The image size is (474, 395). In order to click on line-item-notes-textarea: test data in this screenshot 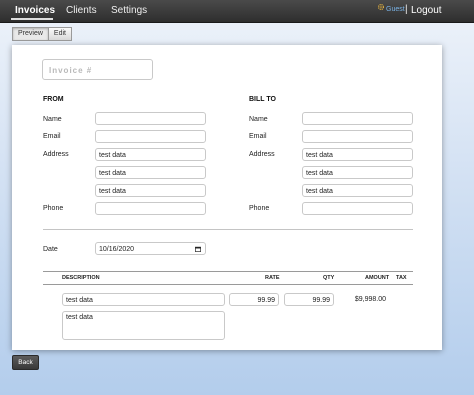, I will do `click(143, 325)`.